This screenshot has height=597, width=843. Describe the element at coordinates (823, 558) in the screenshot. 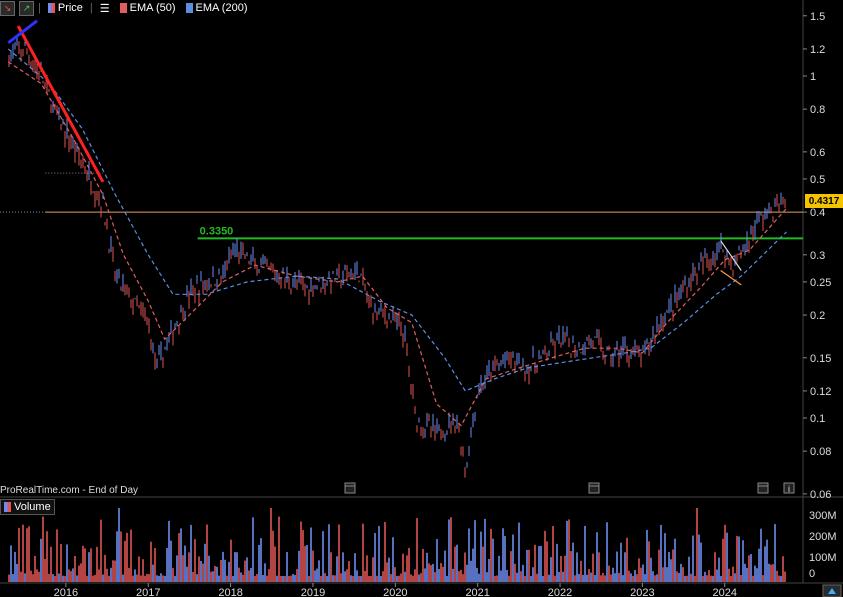

I see `volume-tick-label: 100M` at that location.